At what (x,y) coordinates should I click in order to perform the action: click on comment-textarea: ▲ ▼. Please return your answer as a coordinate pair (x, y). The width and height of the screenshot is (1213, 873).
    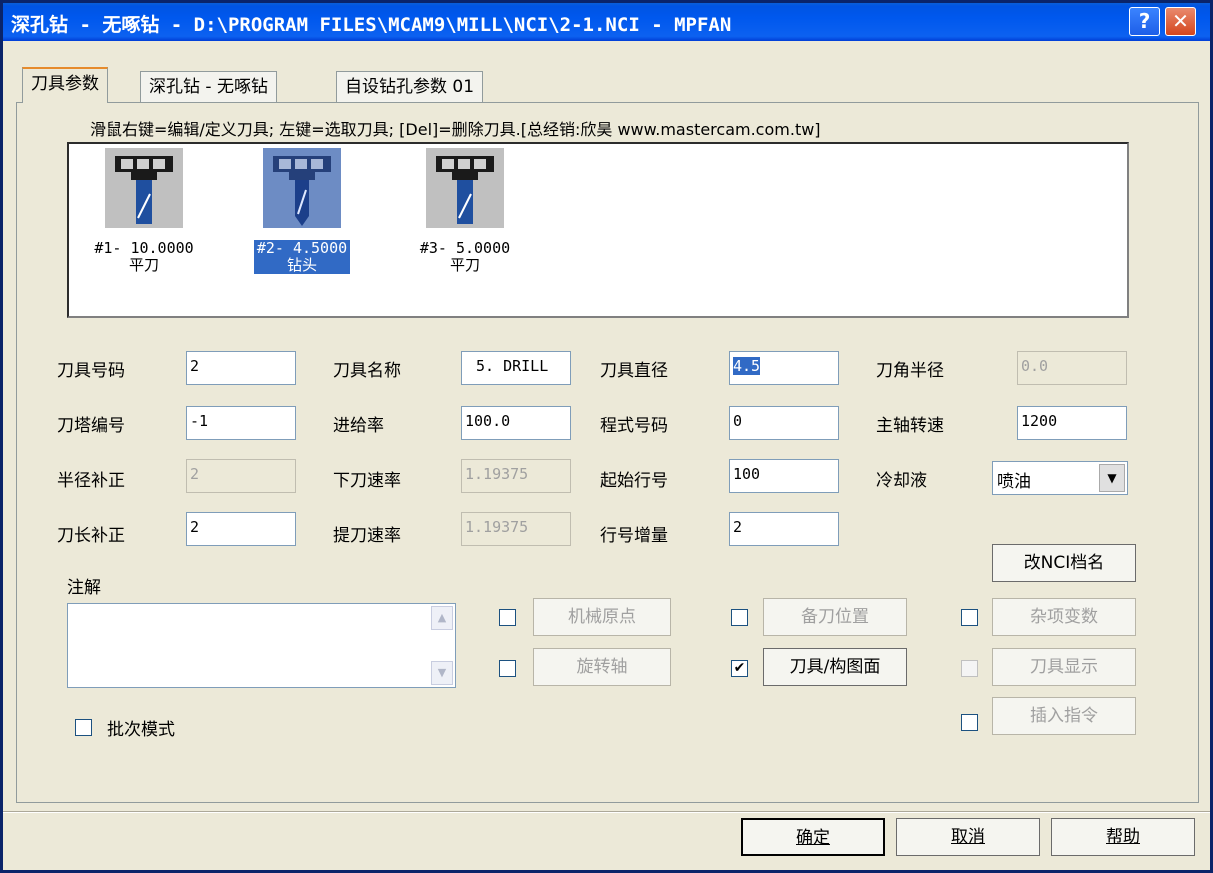
    Looking at the image, I should click on (261, 645).